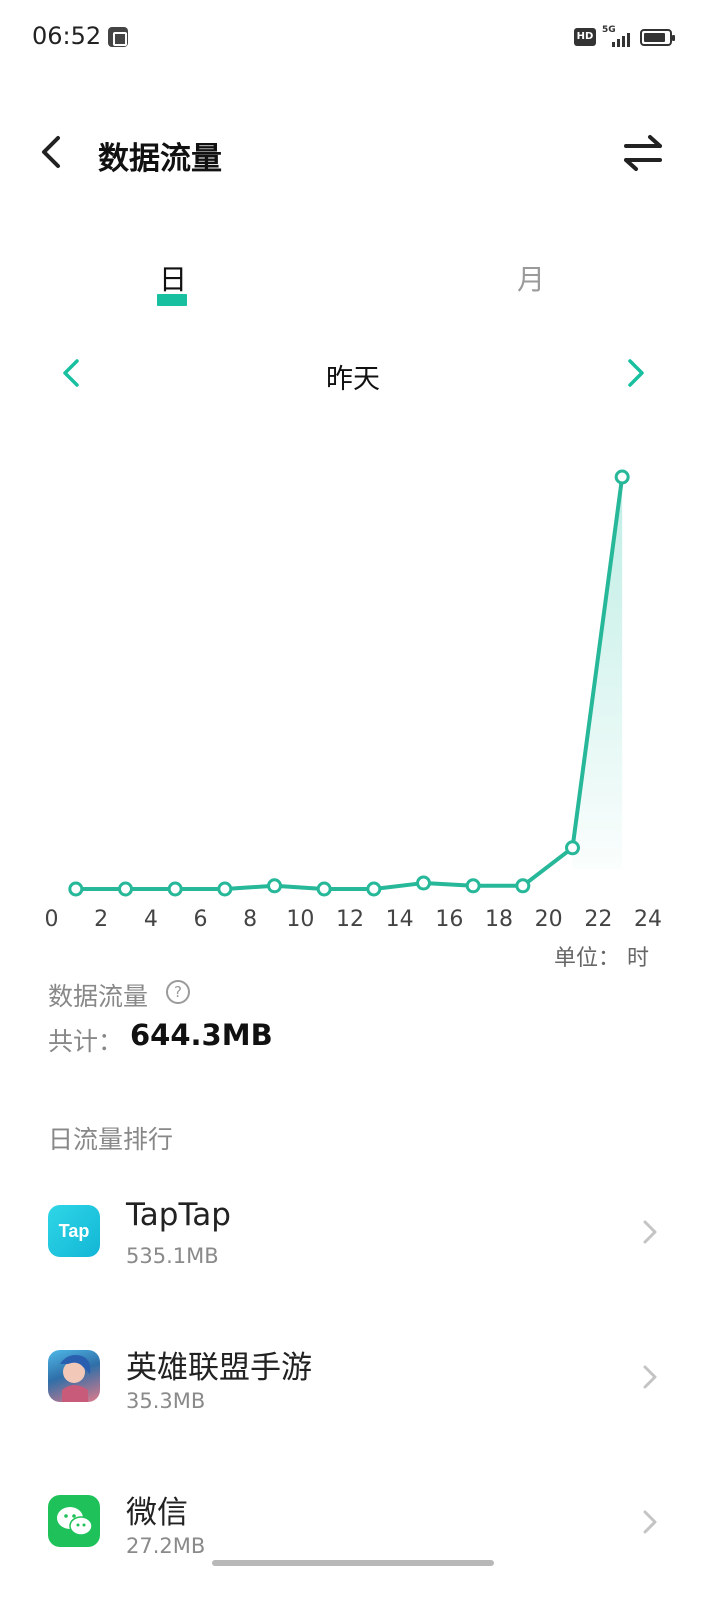 Image resolution: width=720 pixels, height=1600 pixels. What do you see at coordinates (86, 1041) in the screenshot?
I see `total-label: 共计：` at bounding box center [86, 1041].